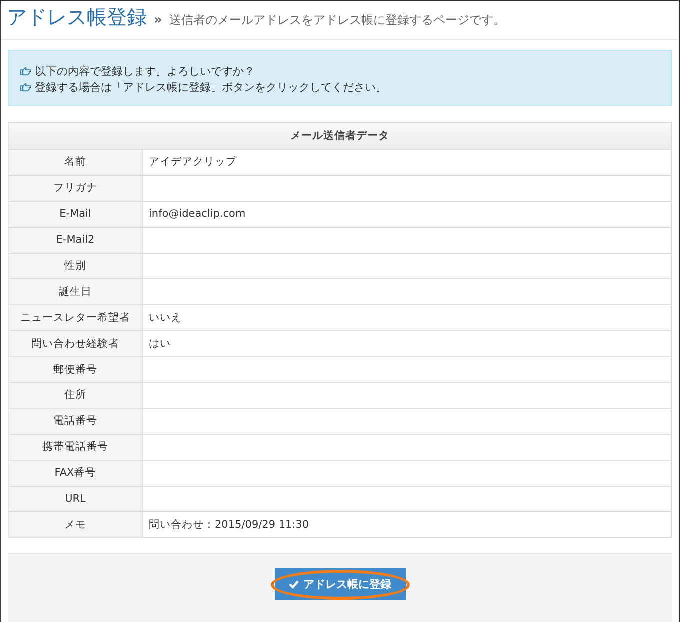 This screenshot has height=622, width=680. I want to click on field-label: メモ, so click(75, 525).